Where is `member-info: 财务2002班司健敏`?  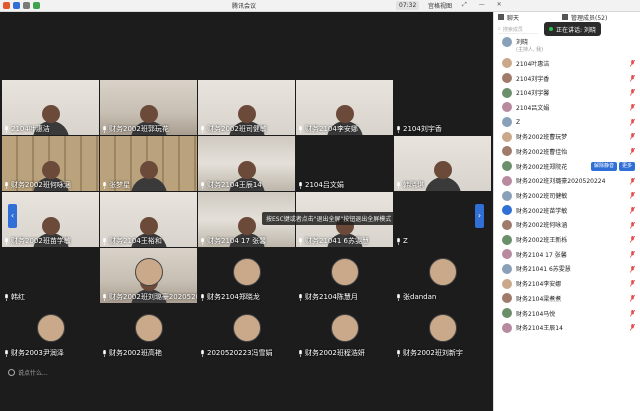
member-info: 财务2002班司健敏 is located at coordinates (541, 195).